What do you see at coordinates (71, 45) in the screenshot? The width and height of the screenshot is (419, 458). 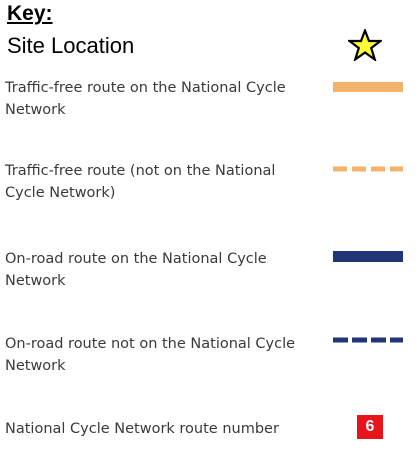 I see `site-location-label: Site Location` at bounding box center [71, 45].